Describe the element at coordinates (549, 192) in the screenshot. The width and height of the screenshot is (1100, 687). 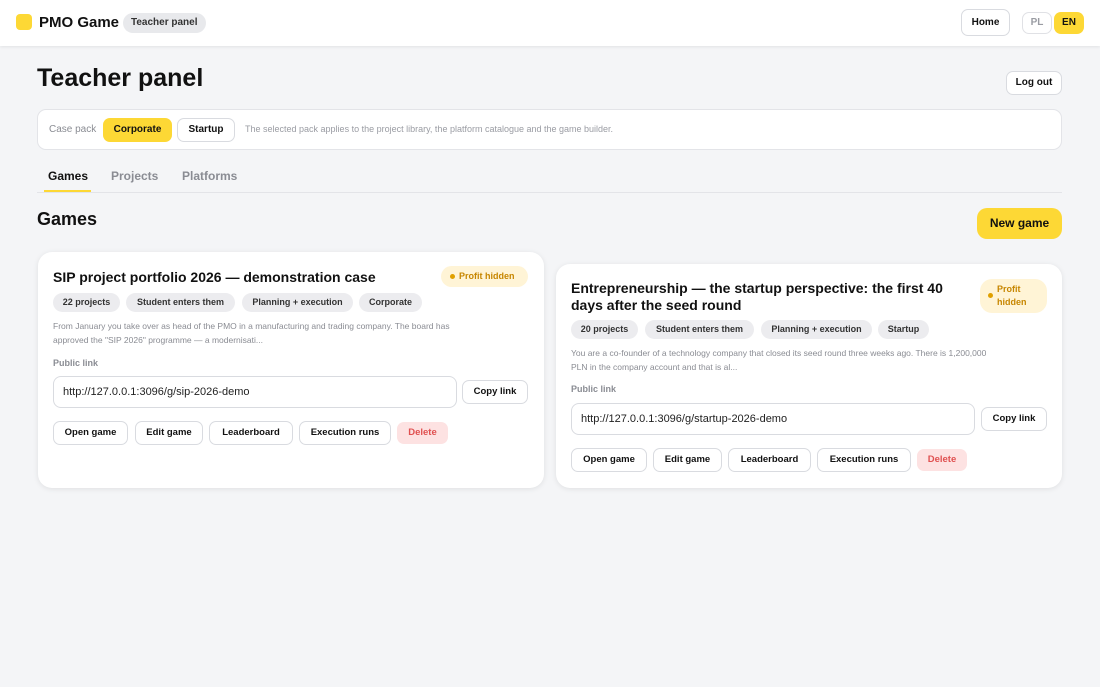
I see `tabs-divider` at that location.